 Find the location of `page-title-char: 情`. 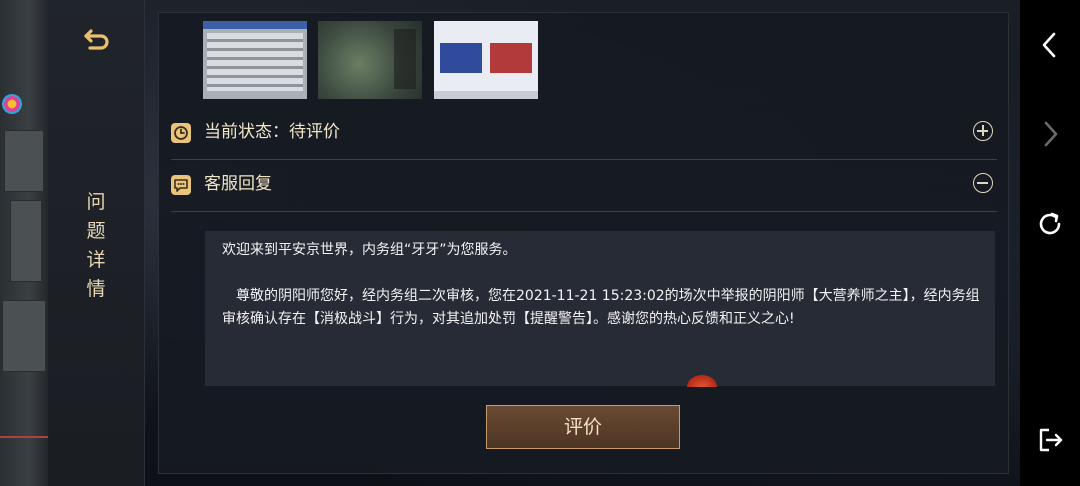

page-title-char: 情 is located at coordinates (96, 289).